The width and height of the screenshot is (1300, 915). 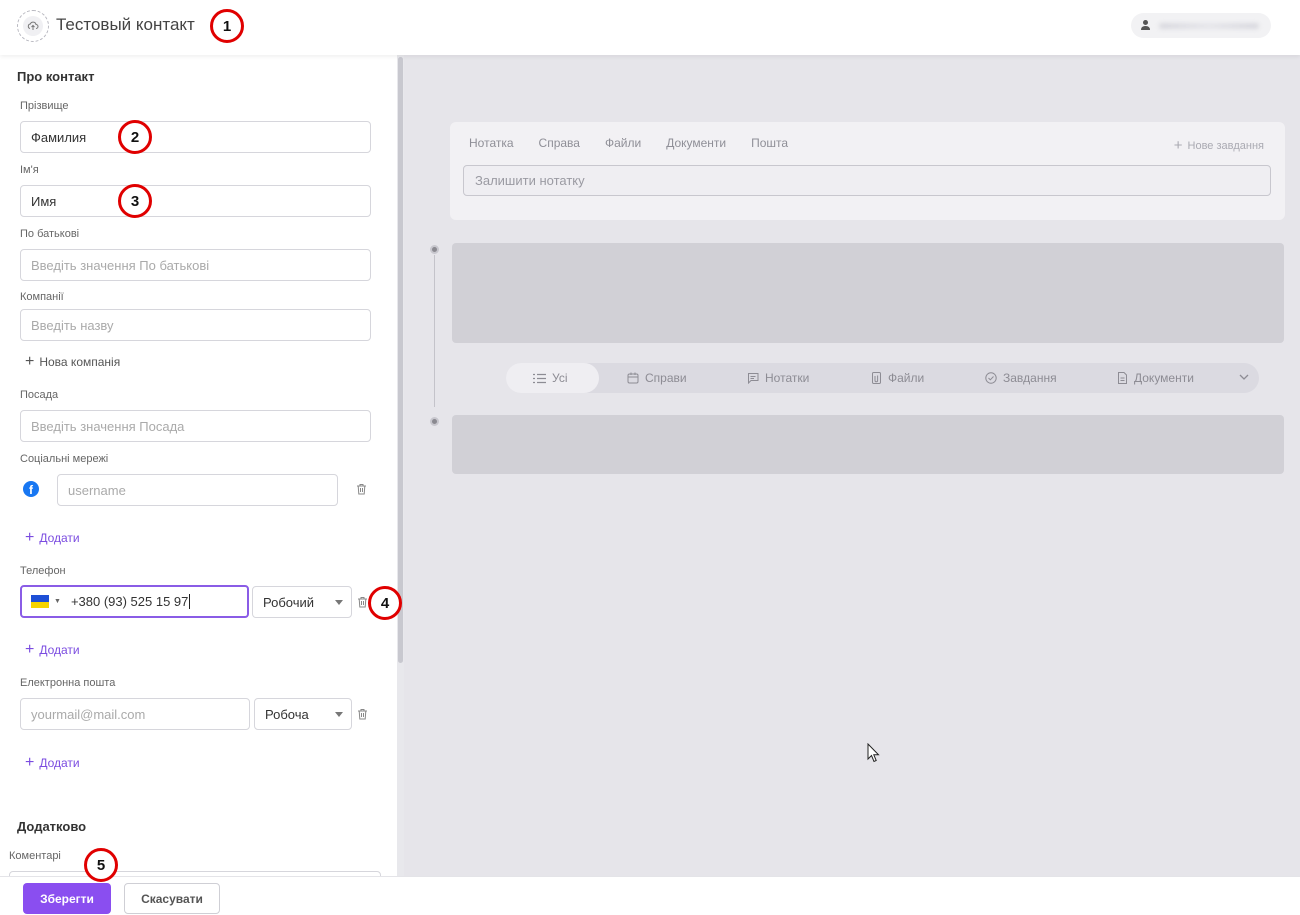 I want to click on email-type-select: Робоча, so click(x=303, y=714).